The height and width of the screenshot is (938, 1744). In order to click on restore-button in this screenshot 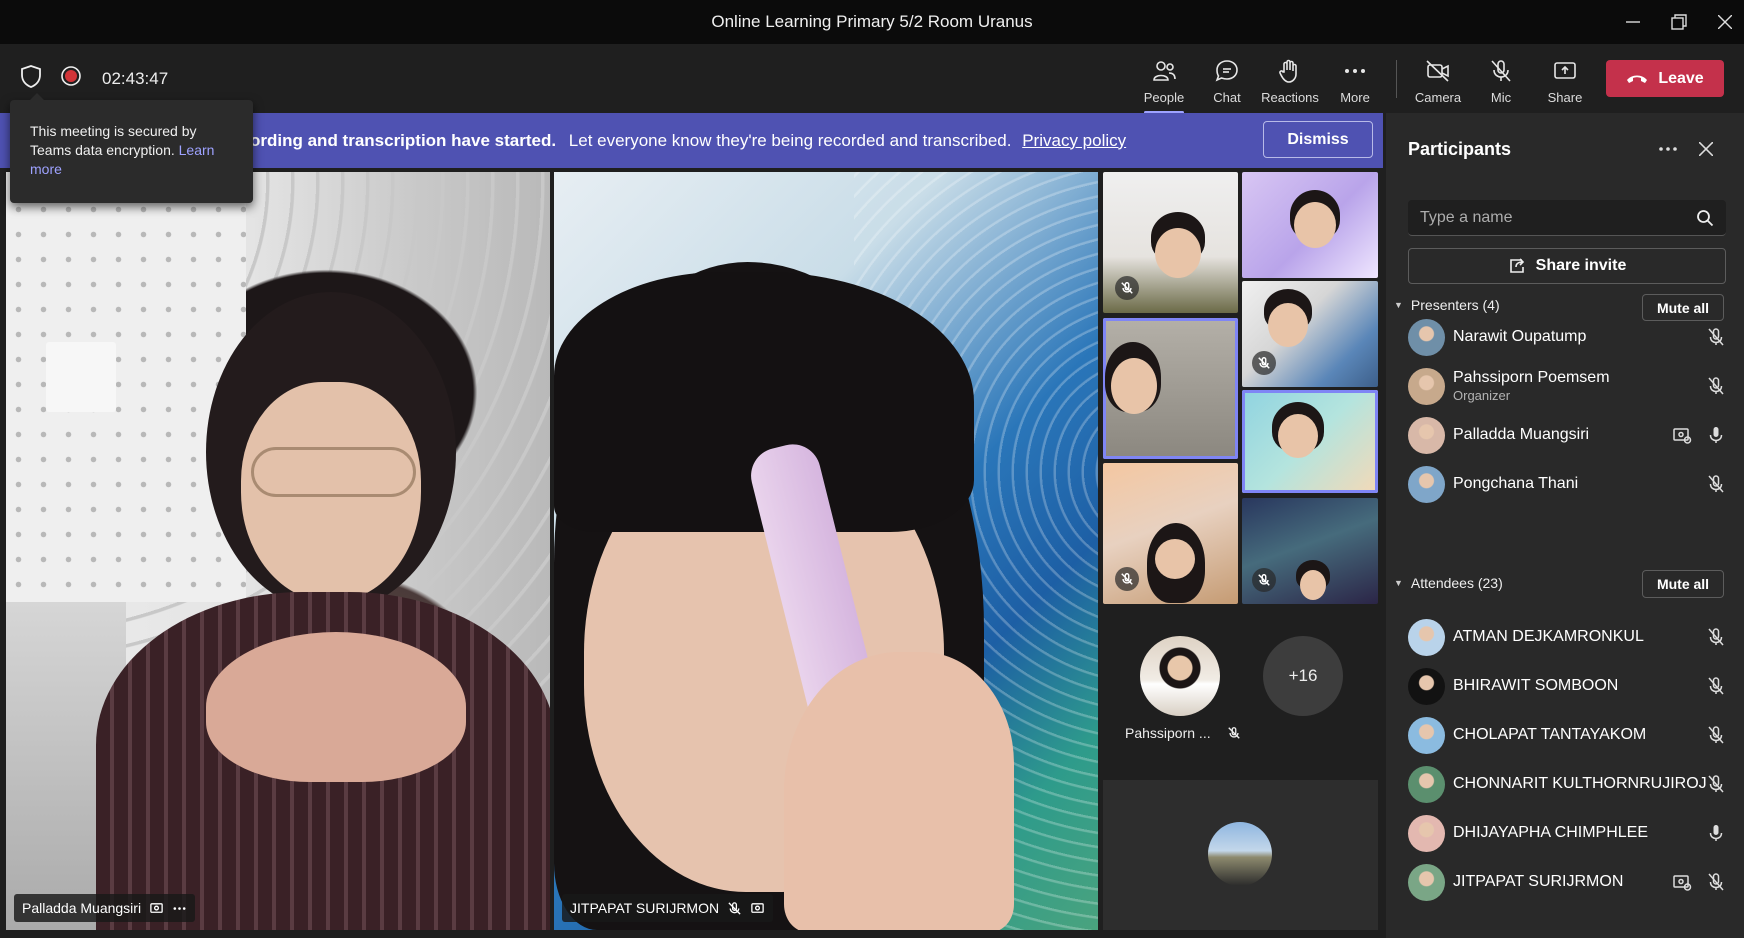, I will do `click(1679, 22)`.